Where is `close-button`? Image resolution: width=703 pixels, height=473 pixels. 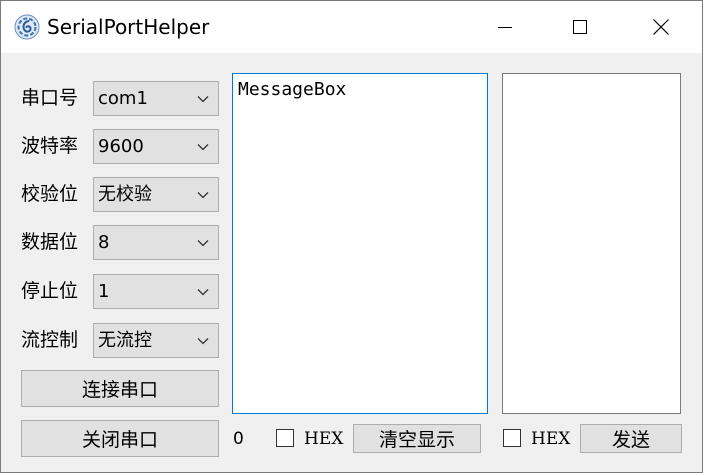
close-button is located at coordinates (661, 27).